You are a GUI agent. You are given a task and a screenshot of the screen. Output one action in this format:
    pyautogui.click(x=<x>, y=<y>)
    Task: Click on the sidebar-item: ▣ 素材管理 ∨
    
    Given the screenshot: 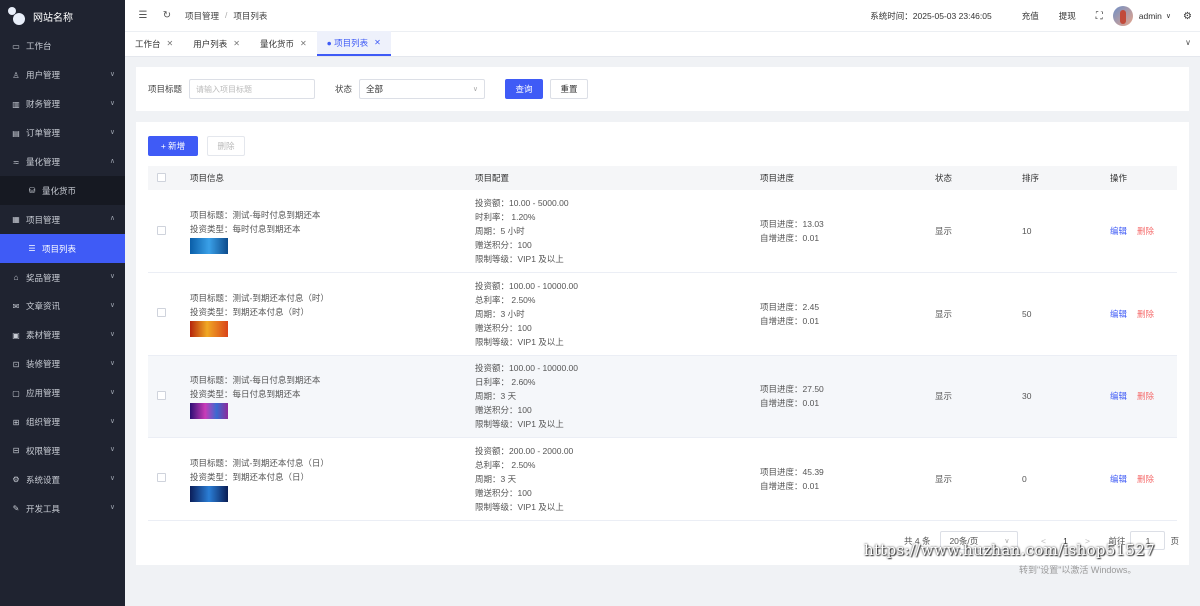 What is the action you would take?
    pyautogui.click(x=62, y=335)
    